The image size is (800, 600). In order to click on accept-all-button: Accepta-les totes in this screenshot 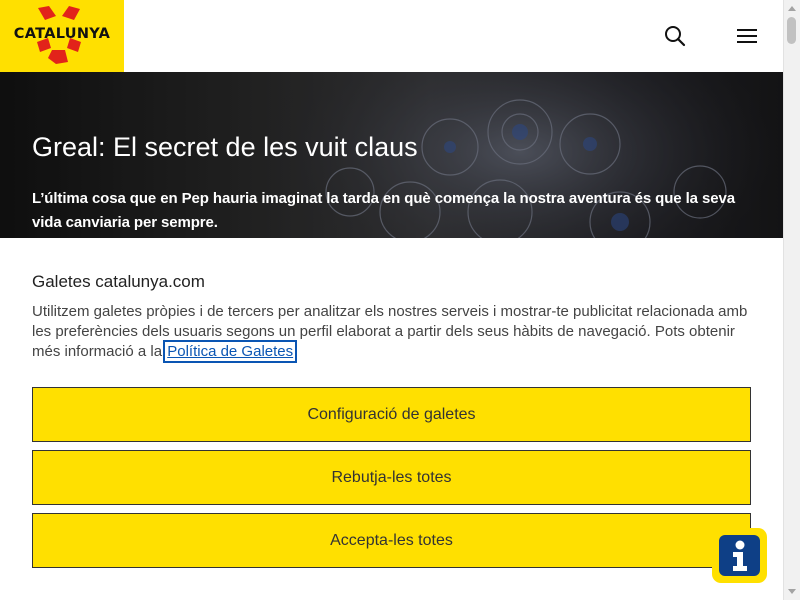, I will do `click(391, 540)`.